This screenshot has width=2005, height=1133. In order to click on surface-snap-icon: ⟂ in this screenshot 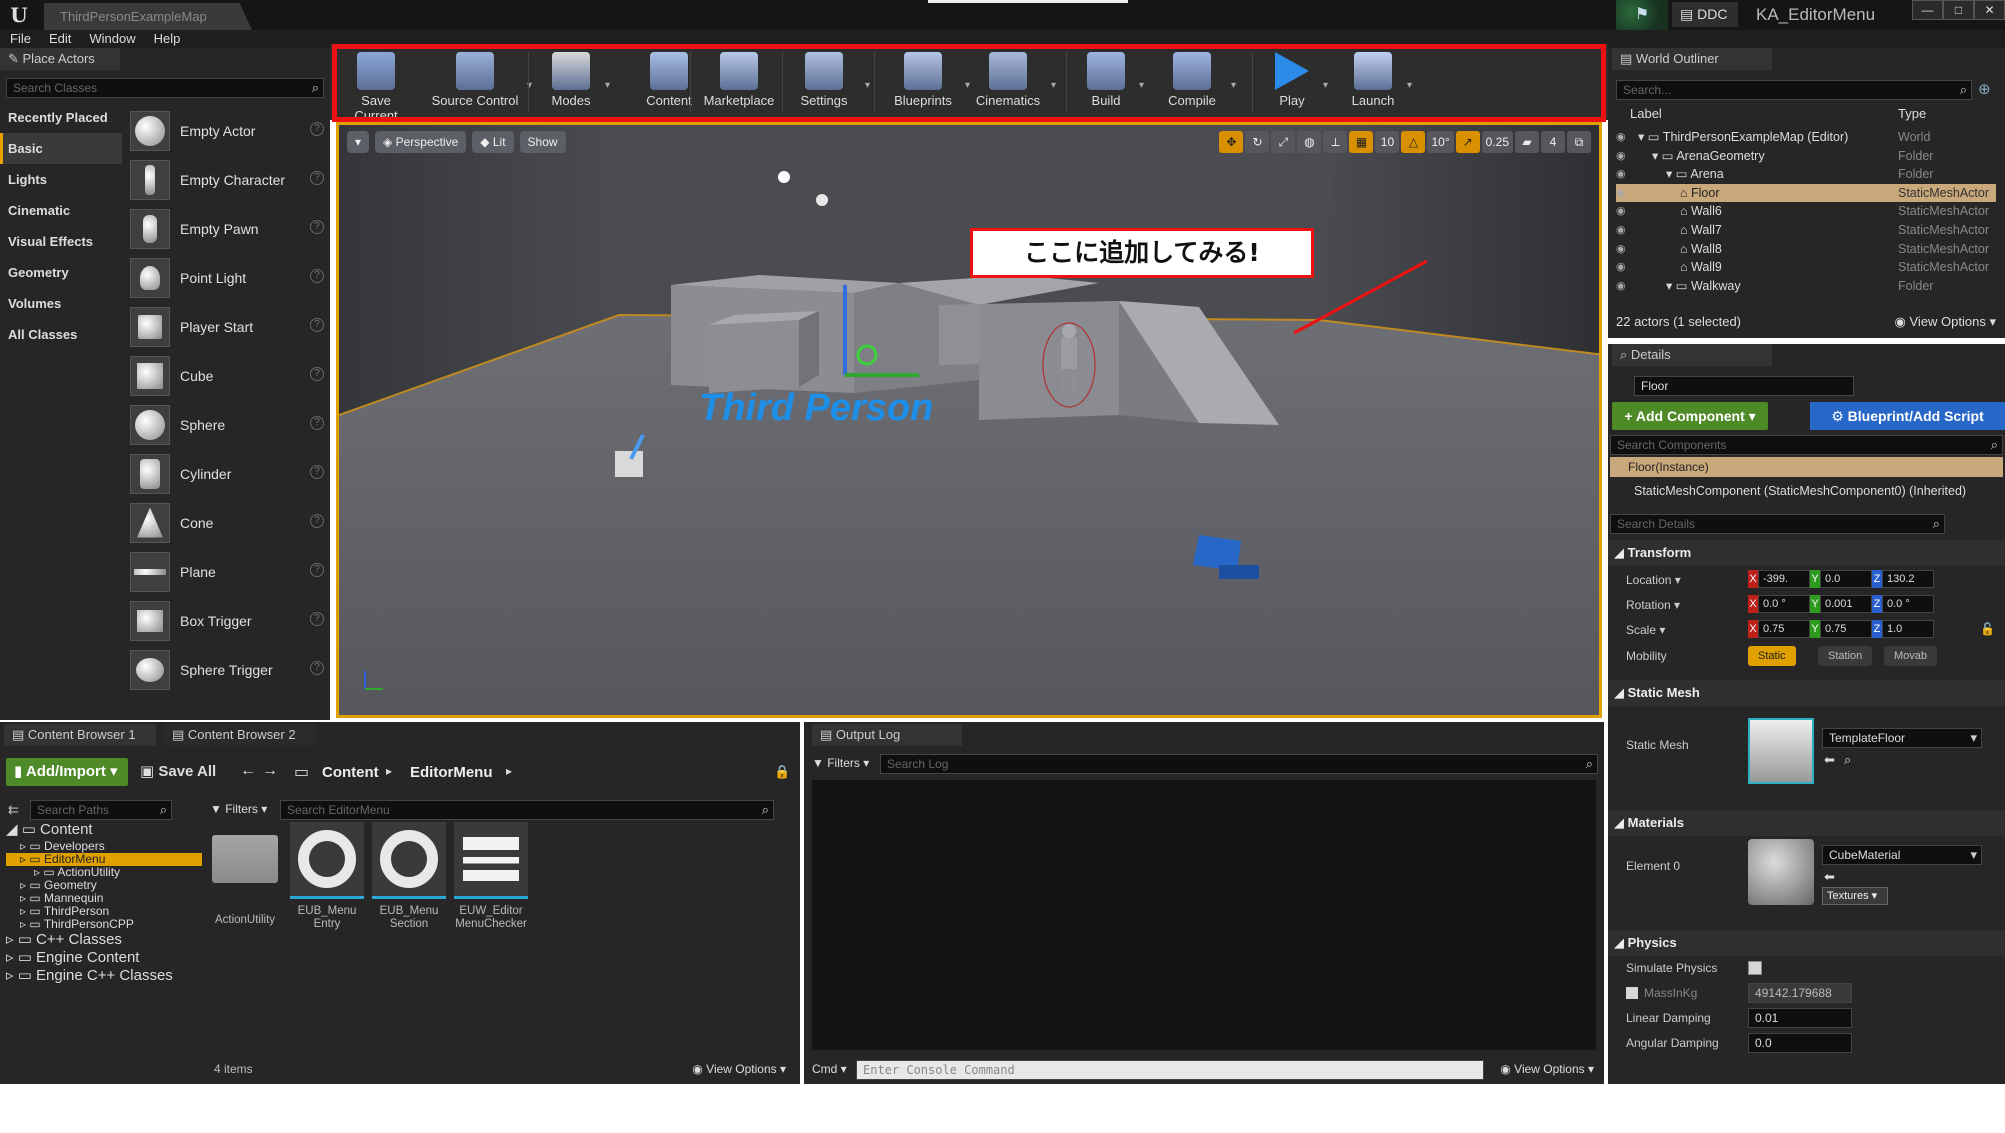, I will do `click(1335, 142)`.